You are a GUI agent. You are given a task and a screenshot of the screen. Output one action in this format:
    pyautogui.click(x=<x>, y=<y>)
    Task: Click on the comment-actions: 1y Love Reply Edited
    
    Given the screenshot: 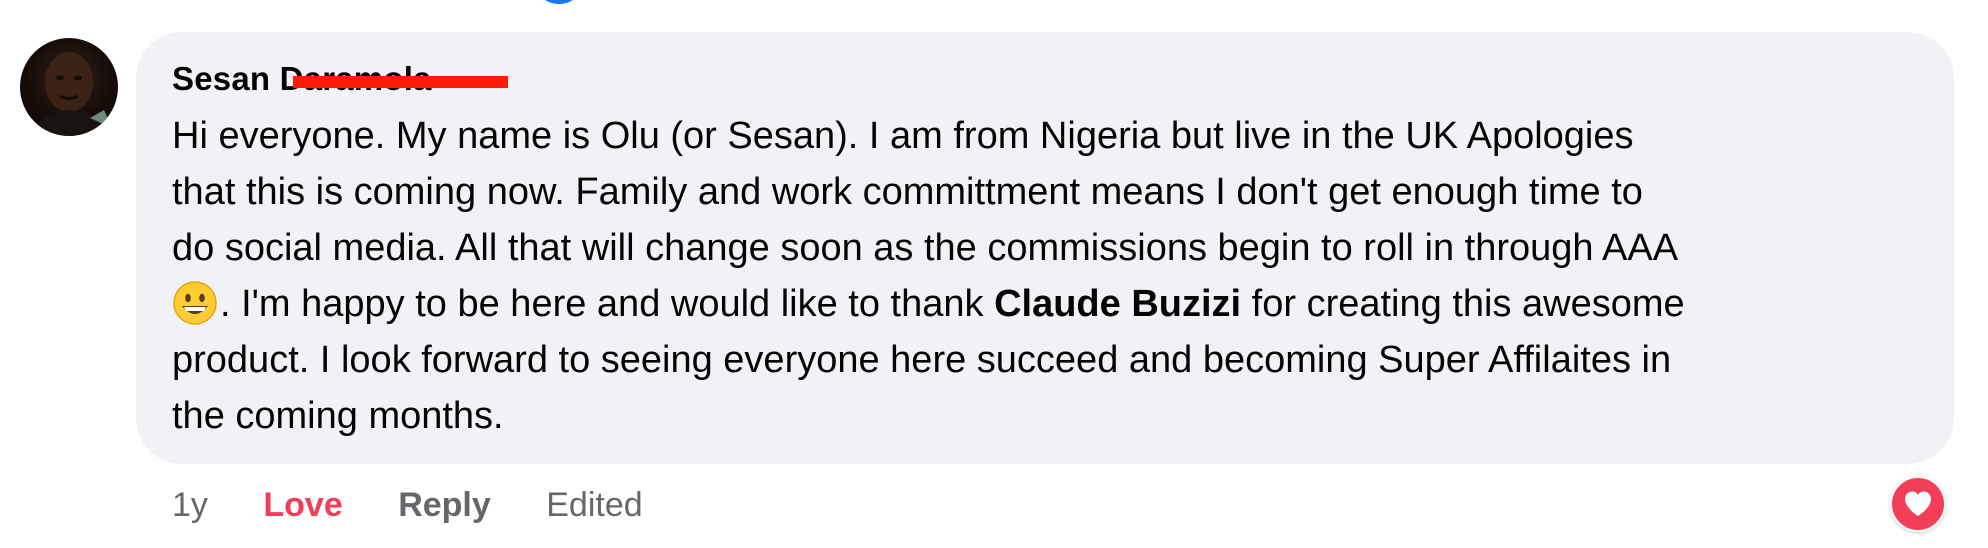 What is the action you would take?
    pyautogui.click(x=430, y=505)
    